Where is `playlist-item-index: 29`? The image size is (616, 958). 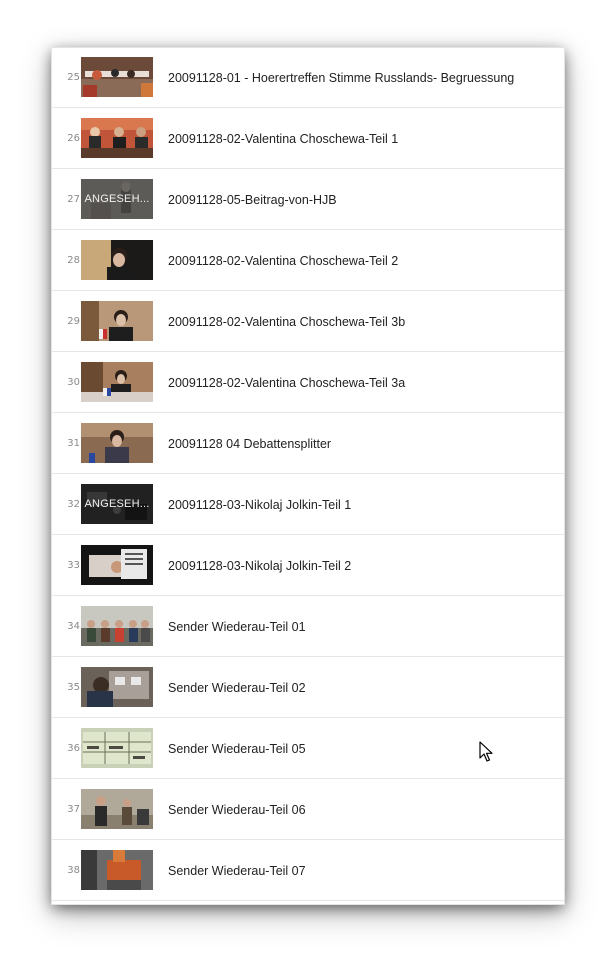 playlist-item-index: 29 is located at coordinates (73, 321).